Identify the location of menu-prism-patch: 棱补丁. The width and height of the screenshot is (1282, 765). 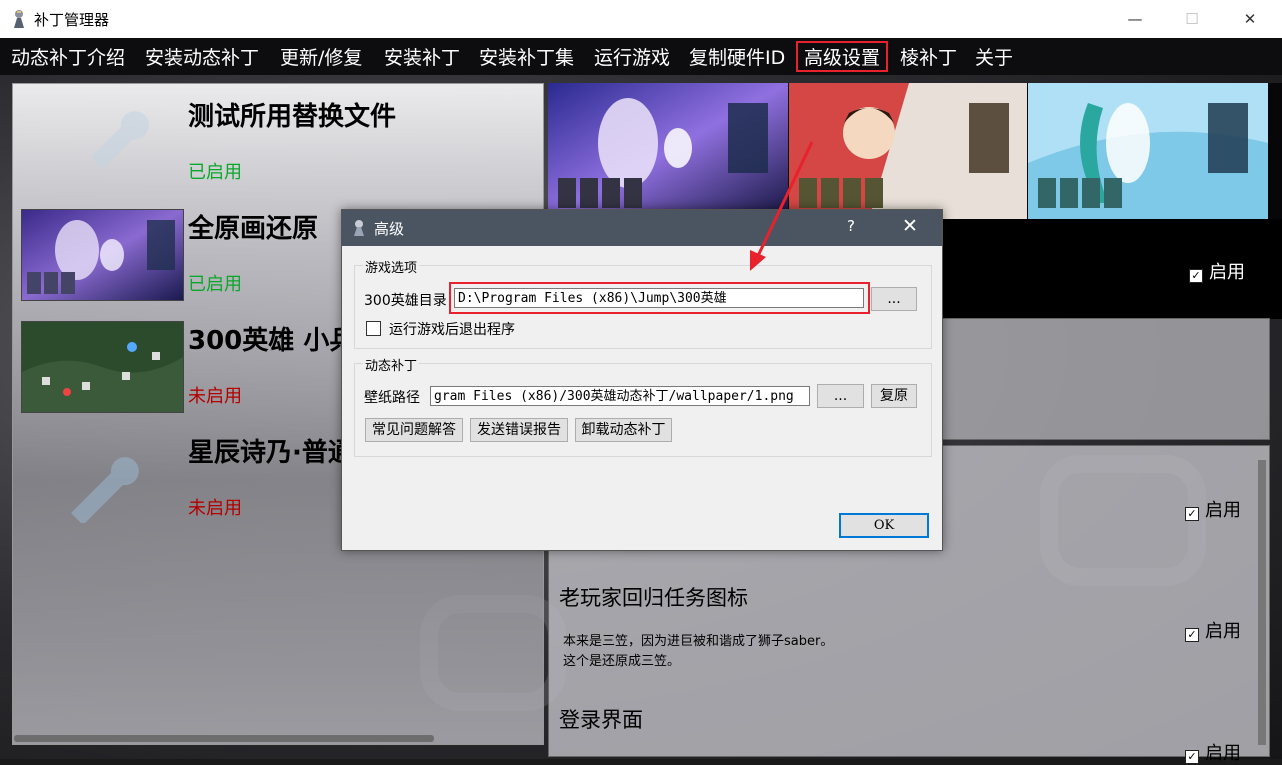
(928, 56).